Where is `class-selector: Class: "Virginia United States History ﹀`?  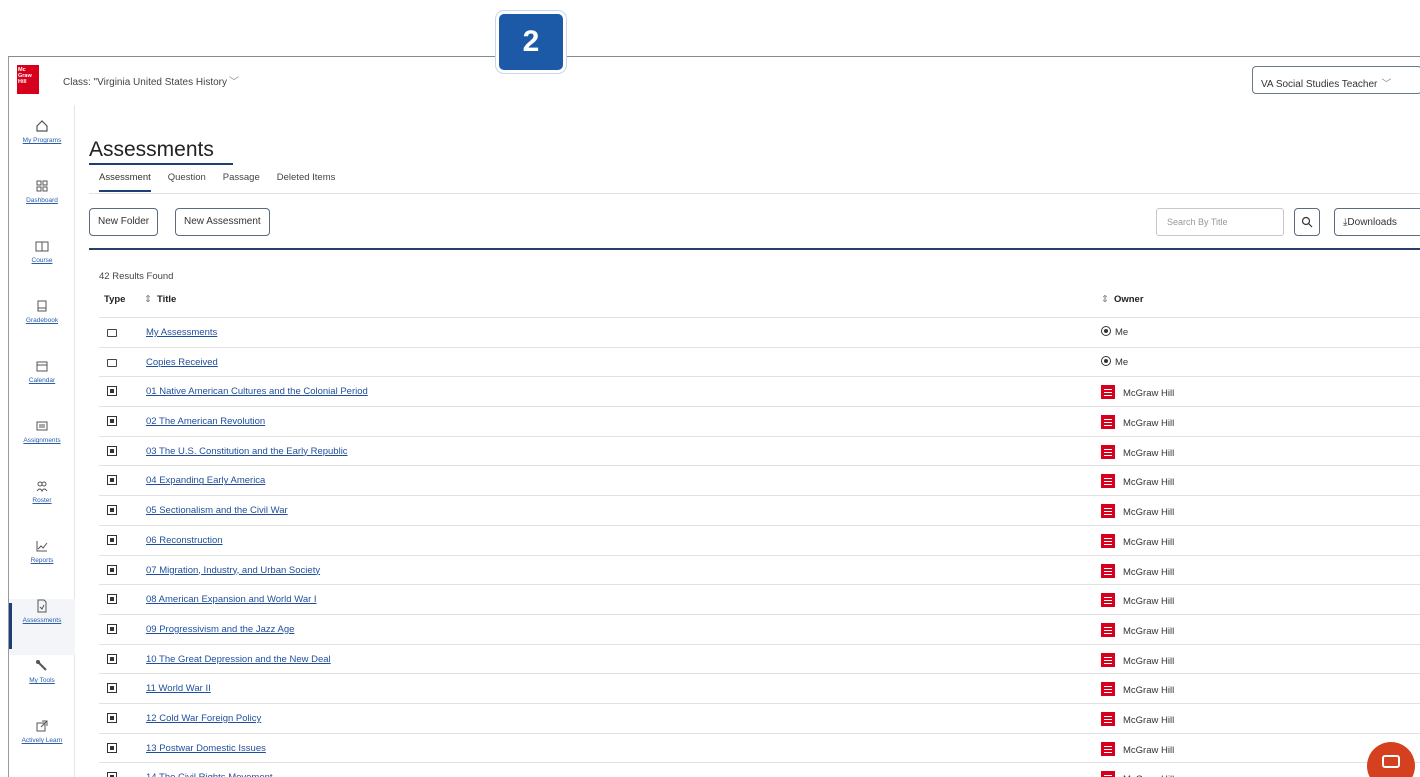 class-selector: Class: "Virginia United States History ﹀ is located at coordinates (151, 80).